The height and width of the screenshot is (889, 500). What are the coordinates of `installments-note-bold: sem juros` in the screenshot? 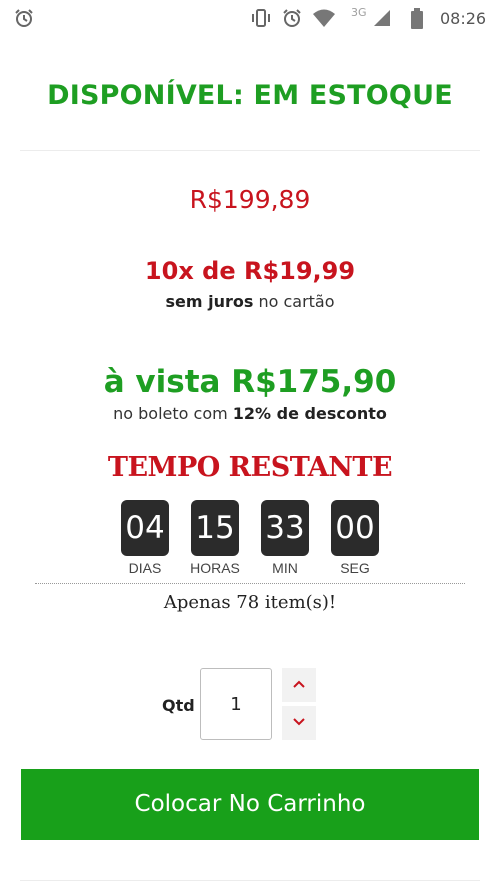 It's located at (209, 301).